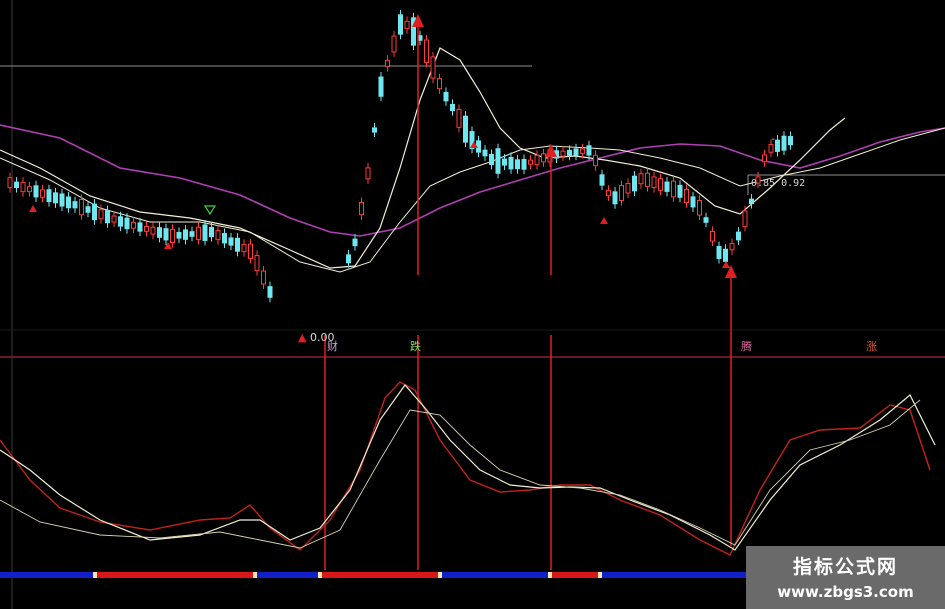  What do you see at coordinates (845, 592) in the screenshot?
I see `watermark-url: www.zbgs3.com` at bounding box center [845, 592].